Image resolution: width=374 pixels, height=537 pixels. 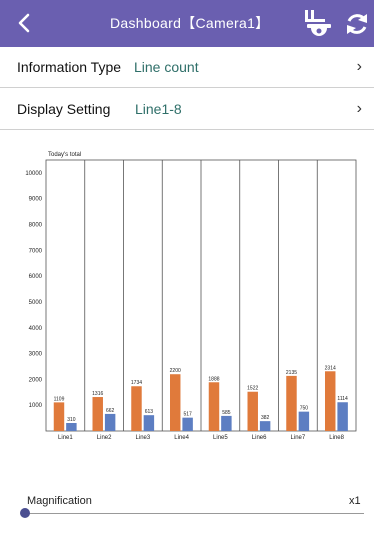 What do you see at coordinates (36, 380) in the screenshot?
I see `y-tick-label: 2000` at bounding box center [36, 380].